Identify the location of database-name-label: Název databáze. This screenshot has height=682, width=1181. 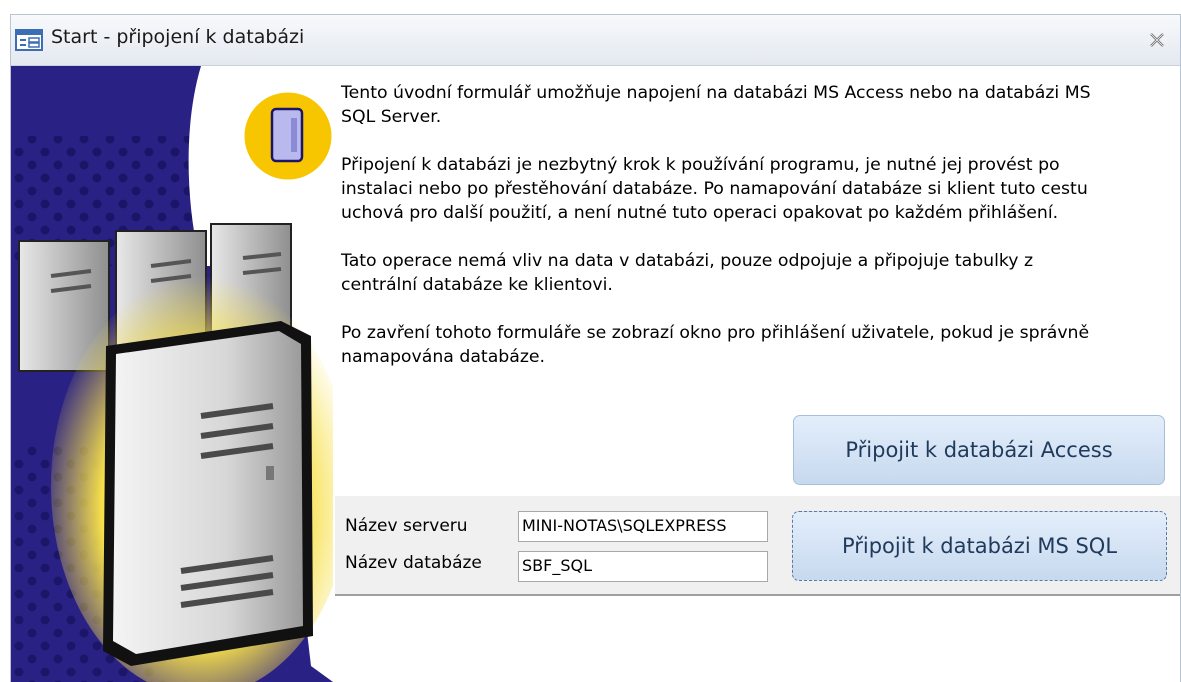
(413, 563).